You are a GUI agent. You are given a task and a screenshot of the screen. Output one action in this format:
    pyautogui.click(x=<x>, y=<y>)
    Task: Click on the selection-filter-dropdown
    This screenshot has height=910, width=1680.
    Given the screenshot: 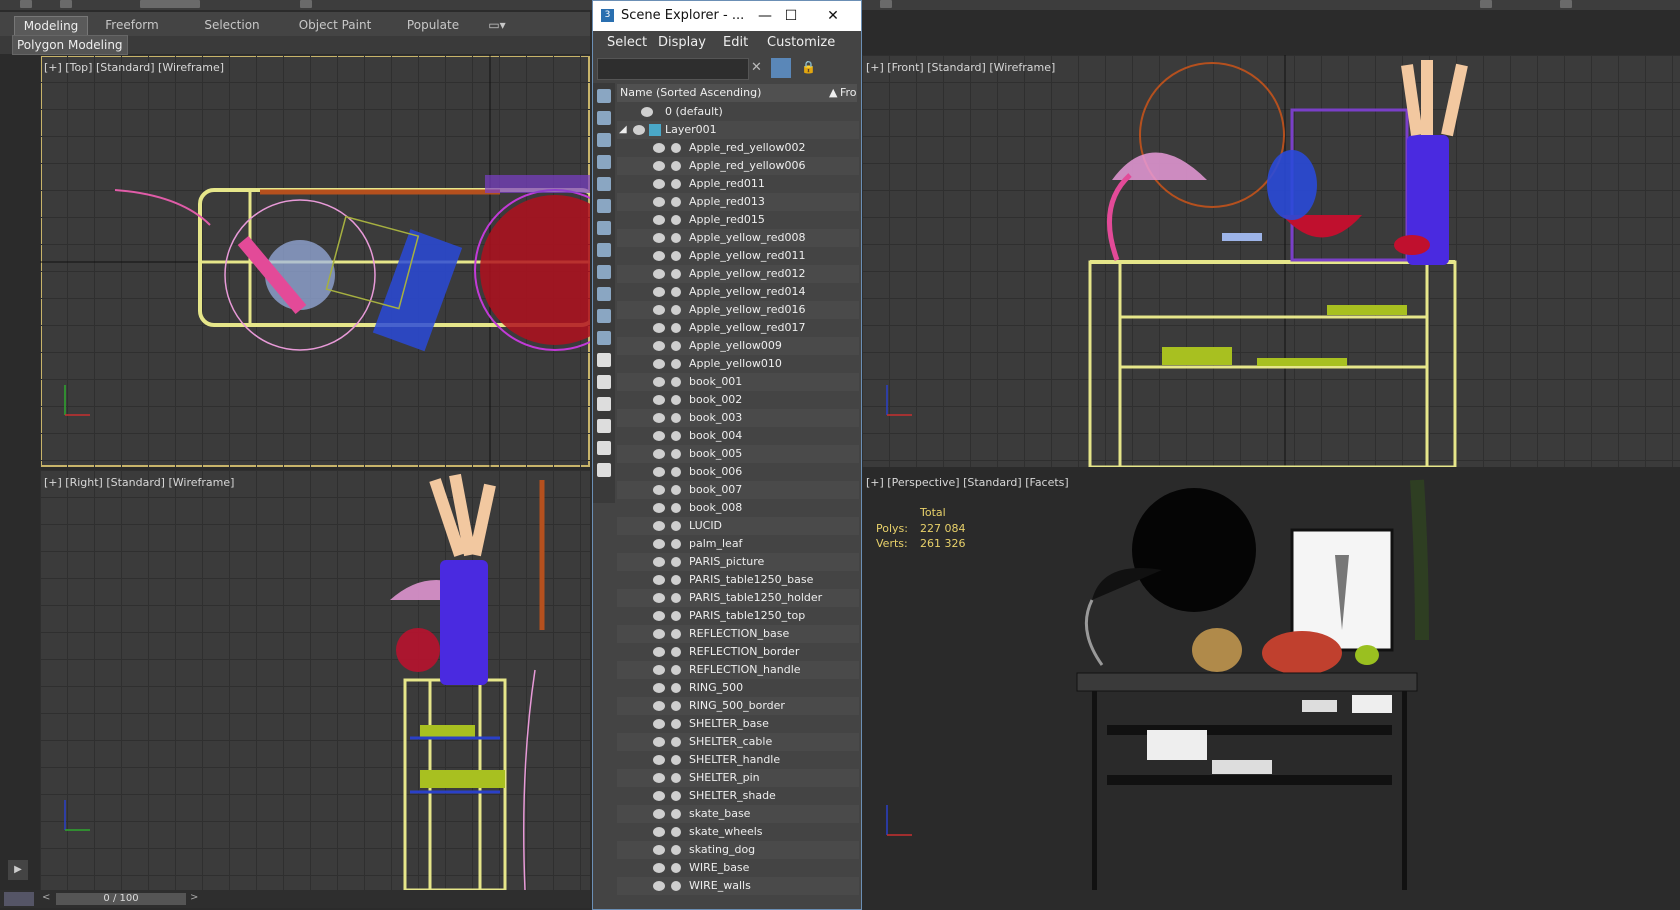 What is the action you would take?
    pyautogui.click(x=170, y=4)
    